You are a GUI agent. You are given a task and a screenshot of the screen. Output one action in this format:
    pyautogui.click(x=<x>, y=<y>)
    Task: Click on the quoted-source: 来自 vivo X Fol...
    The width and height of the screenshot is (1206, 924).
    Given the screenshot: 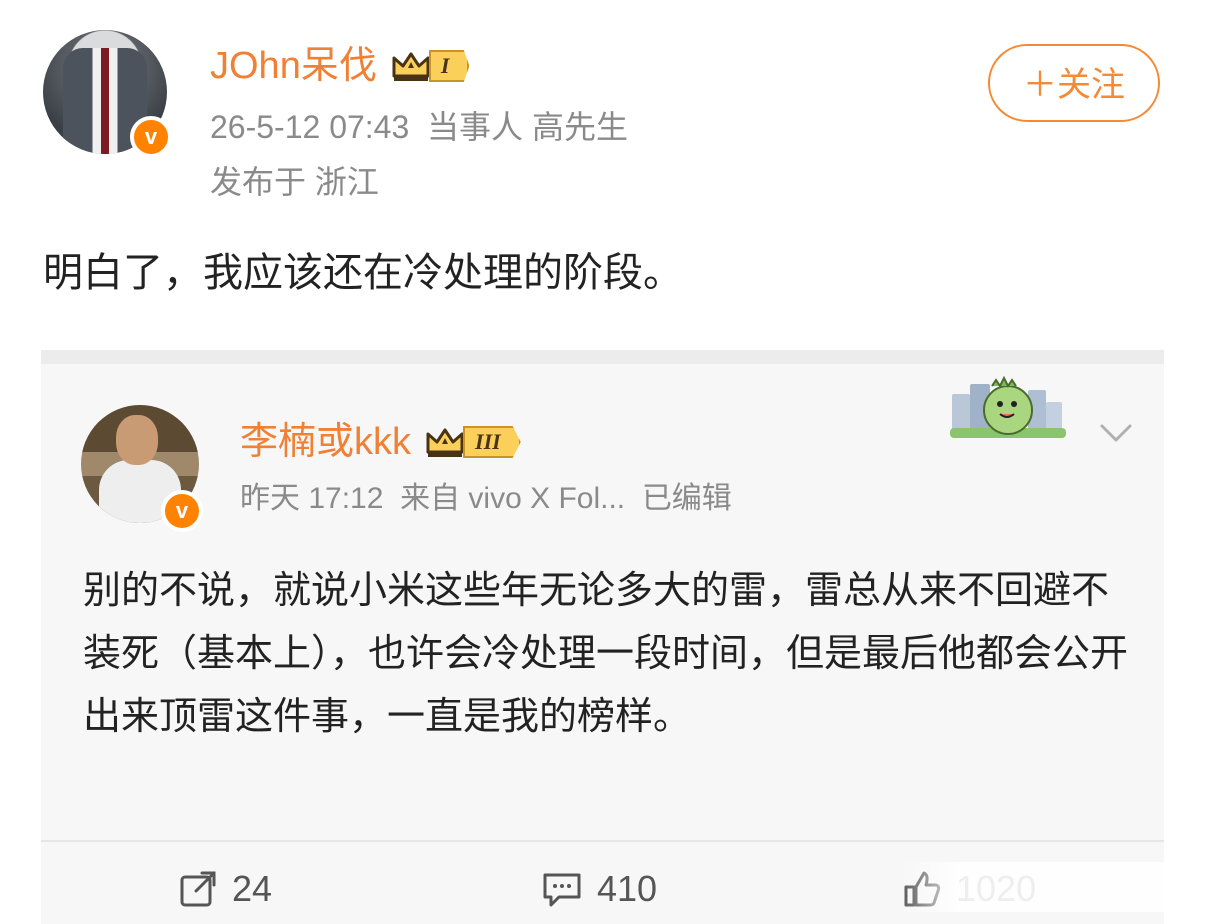 What is the action you would take?
    pyautogui.click(x=513, y=498)
    